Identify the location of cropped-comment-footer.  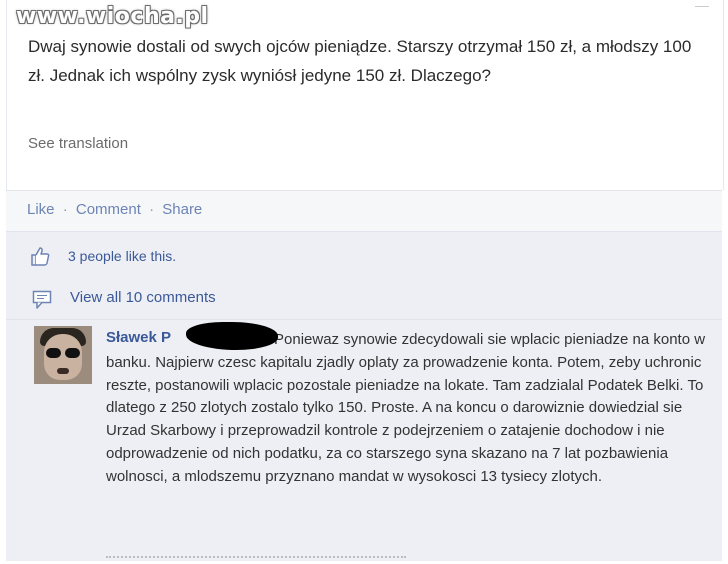
(256, 560).